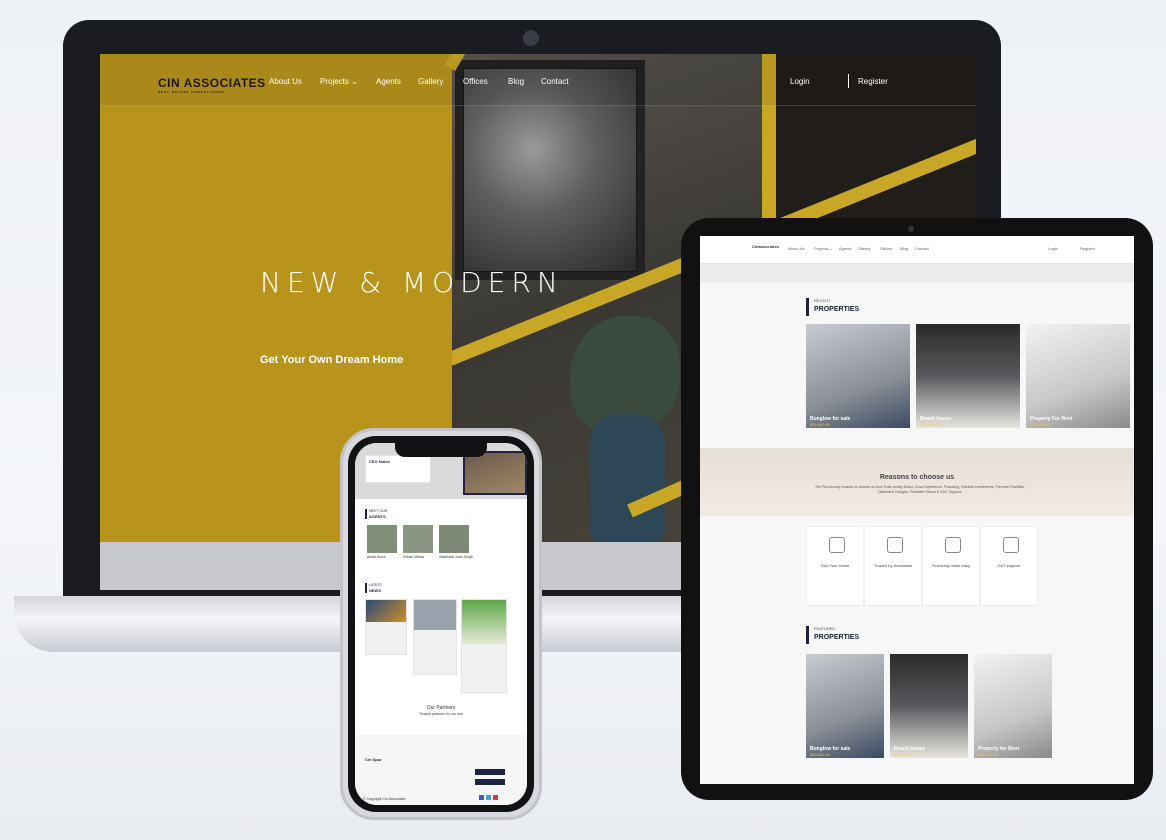 The width and height of the screenshot is (1166, 840). Describe the element at coordinates (1087, 248) in the screenshot. I see `tablet-register-link: Register` at that location.